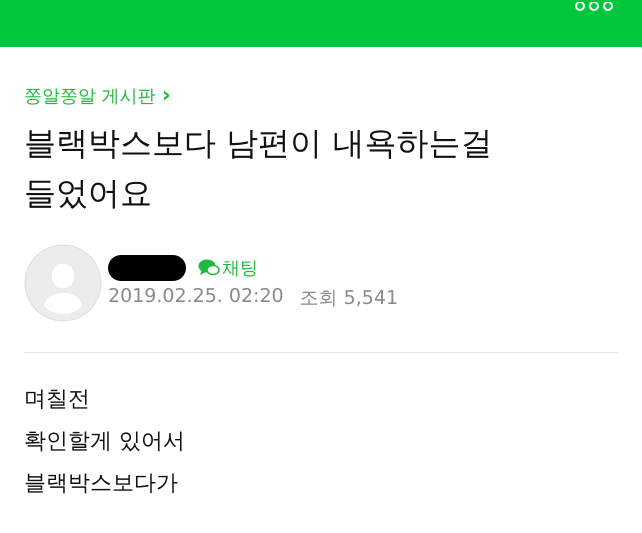 The image size is (642, 533). What do you see at coordinates (209, 268) in the screenshot?
I see `chat-bubble-icon` at bounding box center [209, 268].